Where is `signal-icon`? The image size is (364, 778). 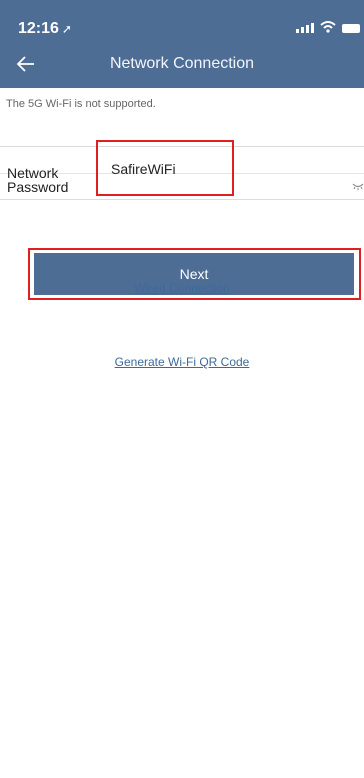 signal-icon is located at coordinates (305, 28).